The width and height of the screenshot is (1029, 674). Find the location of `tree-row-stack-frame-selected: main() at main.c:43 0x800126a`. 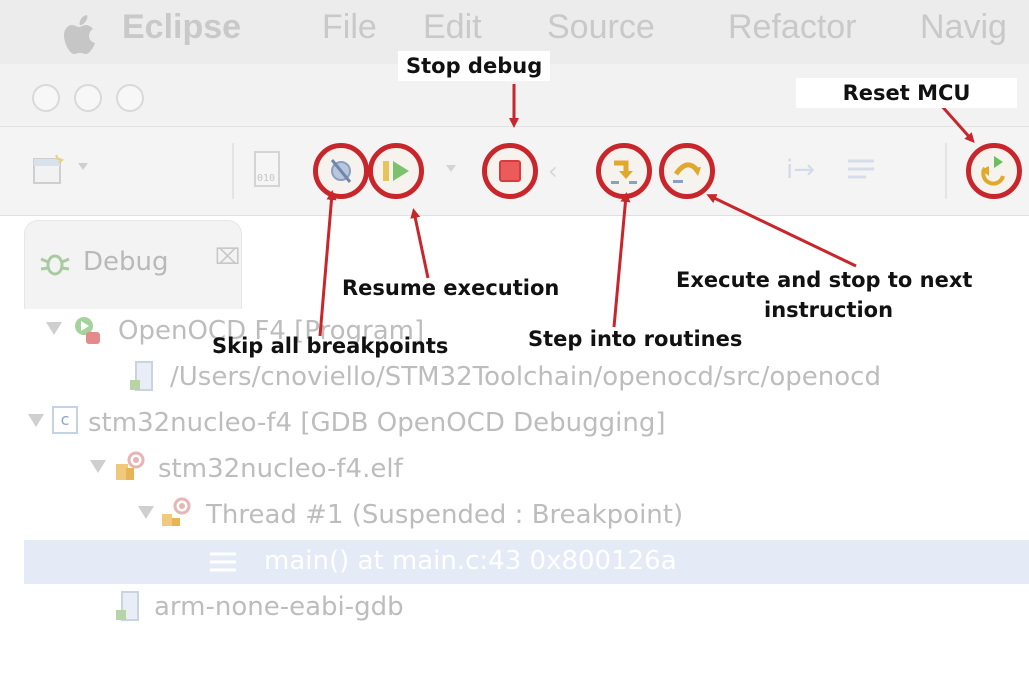

tree-row-stack-frame-selected: main() at main.c:43 0x800126a is located at coordinates (526, 562).